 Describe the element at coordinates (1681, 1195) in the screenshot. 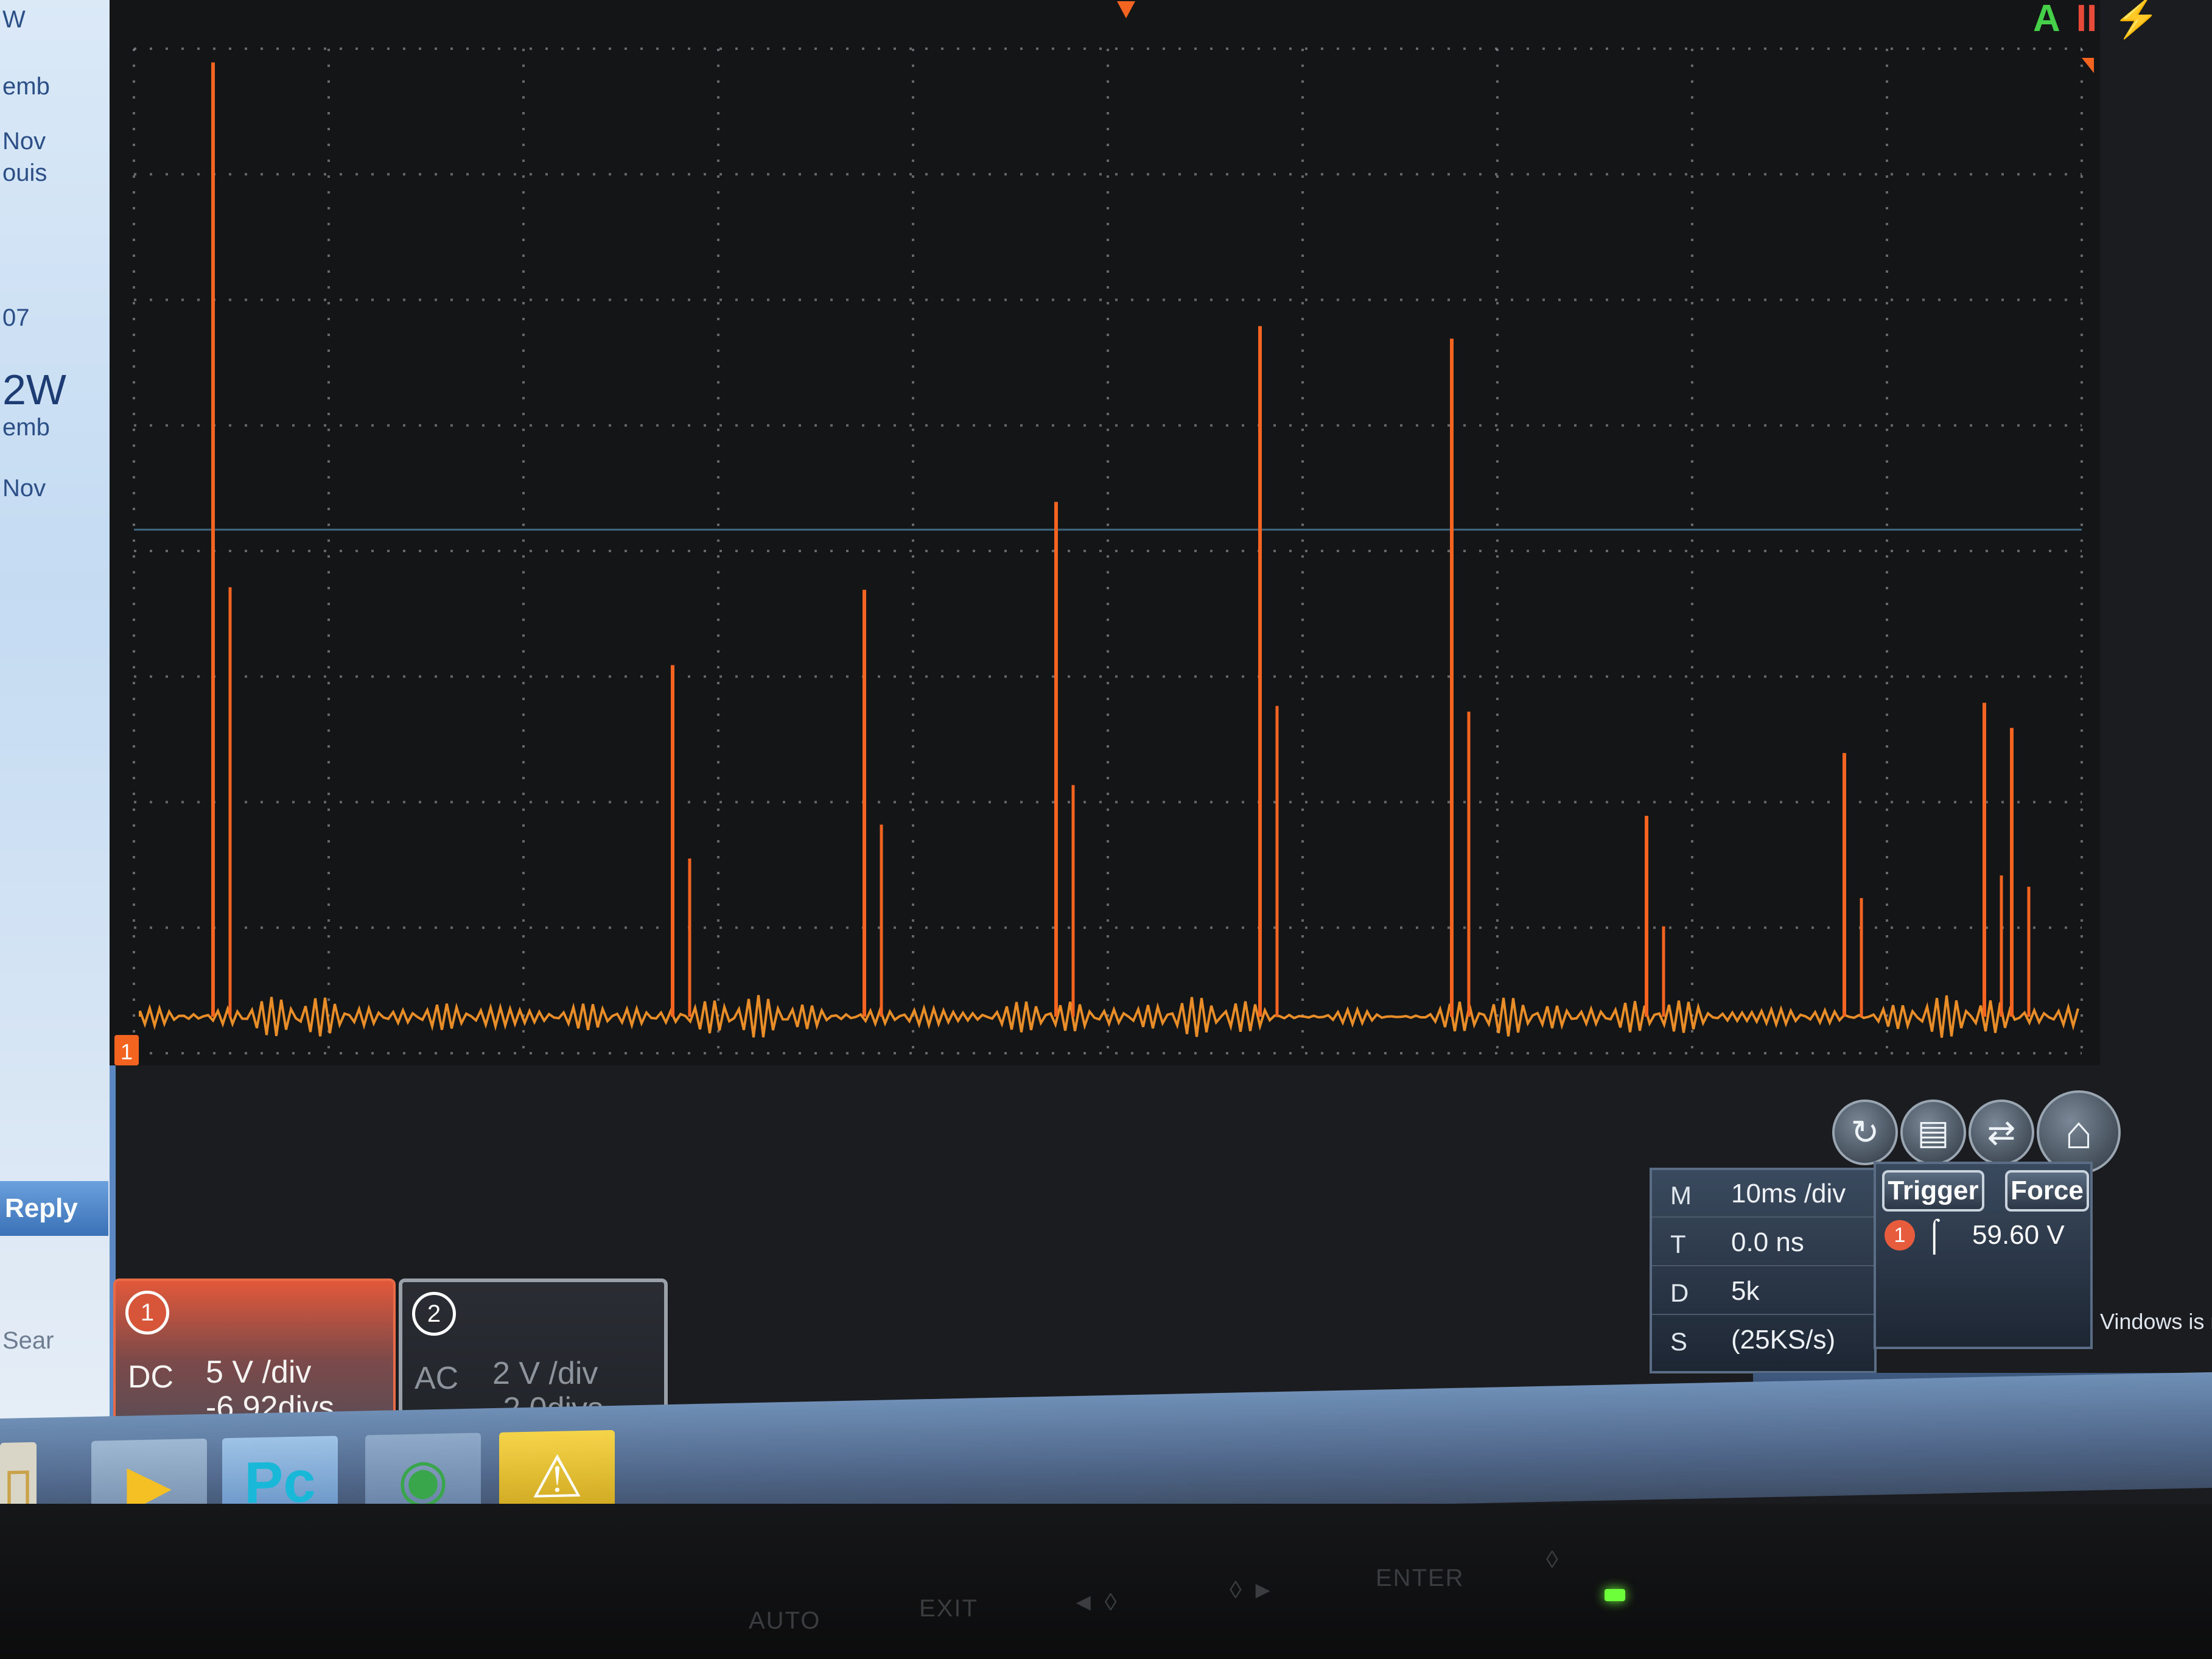

I see `timebase-key: M` at that location.